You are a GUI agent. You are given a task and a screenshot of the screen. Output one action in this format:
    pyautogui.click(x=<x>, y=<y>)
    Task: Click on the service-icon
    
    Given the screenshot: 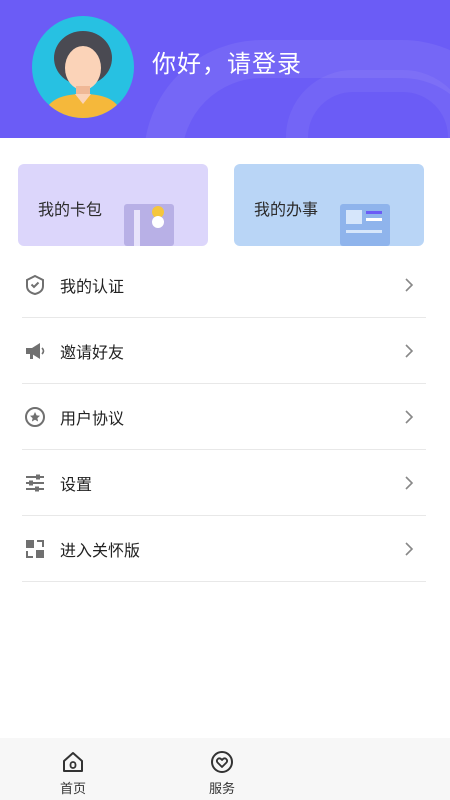 What is the action you would take?
    pyautogui.click(x=222, y=762)
    